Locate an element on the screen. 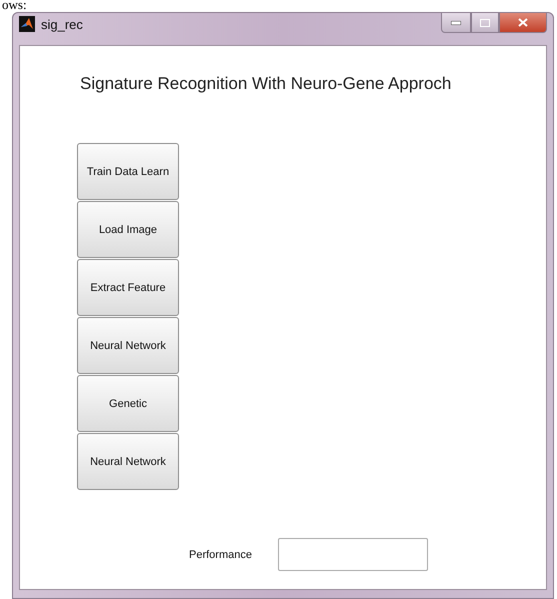 This screenshot has height=599, width=557. maximize-icon is located at coordinates (485, 22).